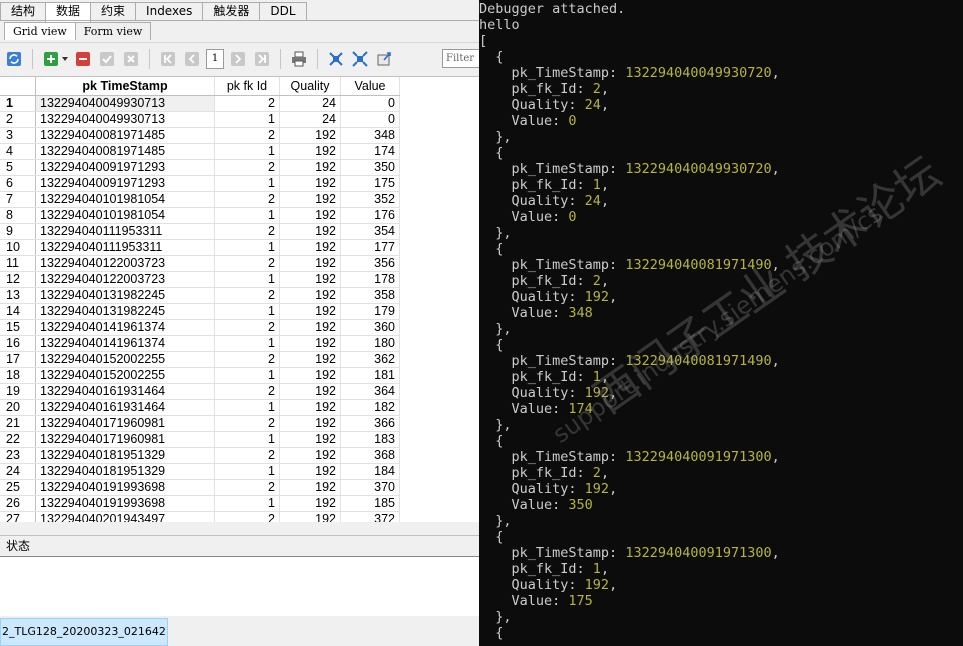 This screenshot has width=963, height=646. I want to click on view-tab: Grid view, so click(40, 31).